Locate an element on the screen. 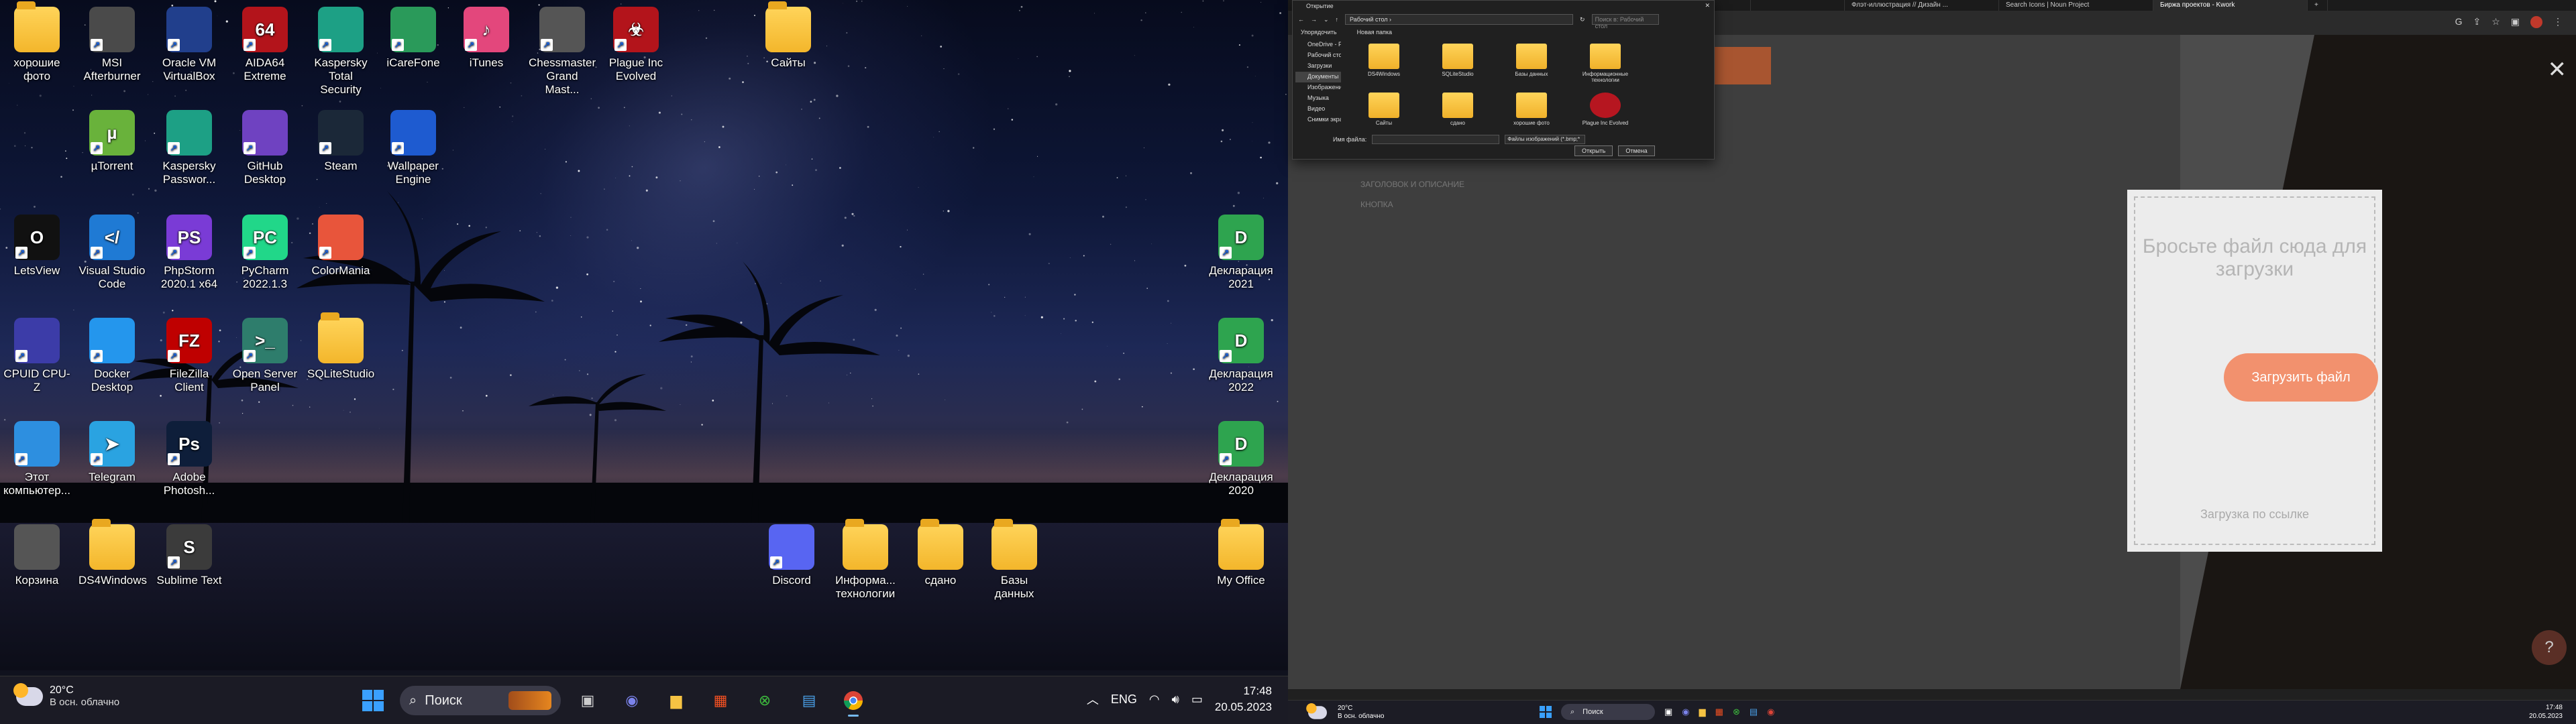  desktop-icon: ↗ Kaspersky Total Security is located at coordinates (340, 52).